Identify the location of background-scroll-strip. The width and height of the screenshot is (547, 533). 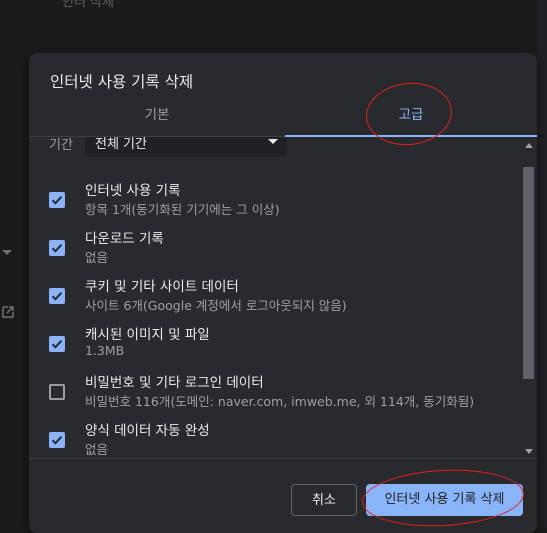
(542, 264).